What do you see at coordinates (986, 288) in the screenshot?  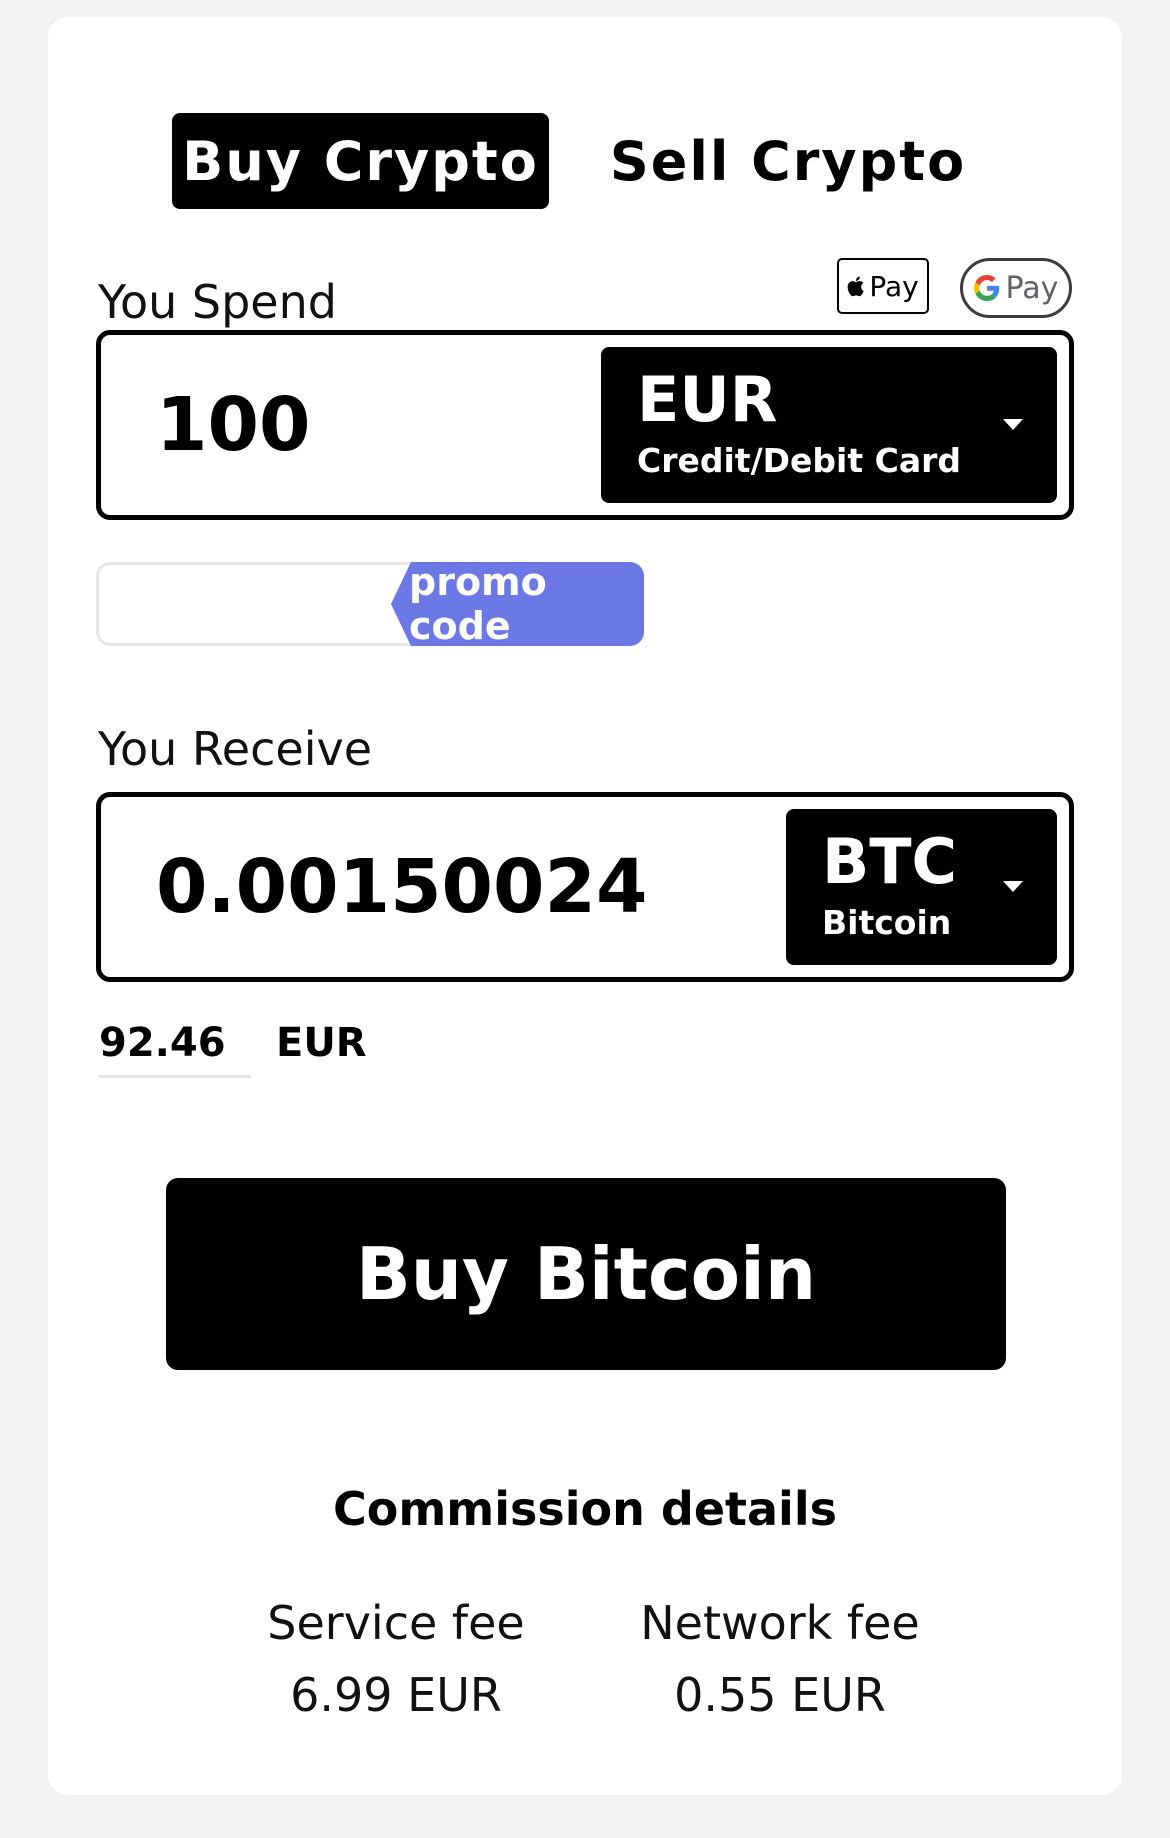 I see `google-g-icon` at bounding box center [986, 288].